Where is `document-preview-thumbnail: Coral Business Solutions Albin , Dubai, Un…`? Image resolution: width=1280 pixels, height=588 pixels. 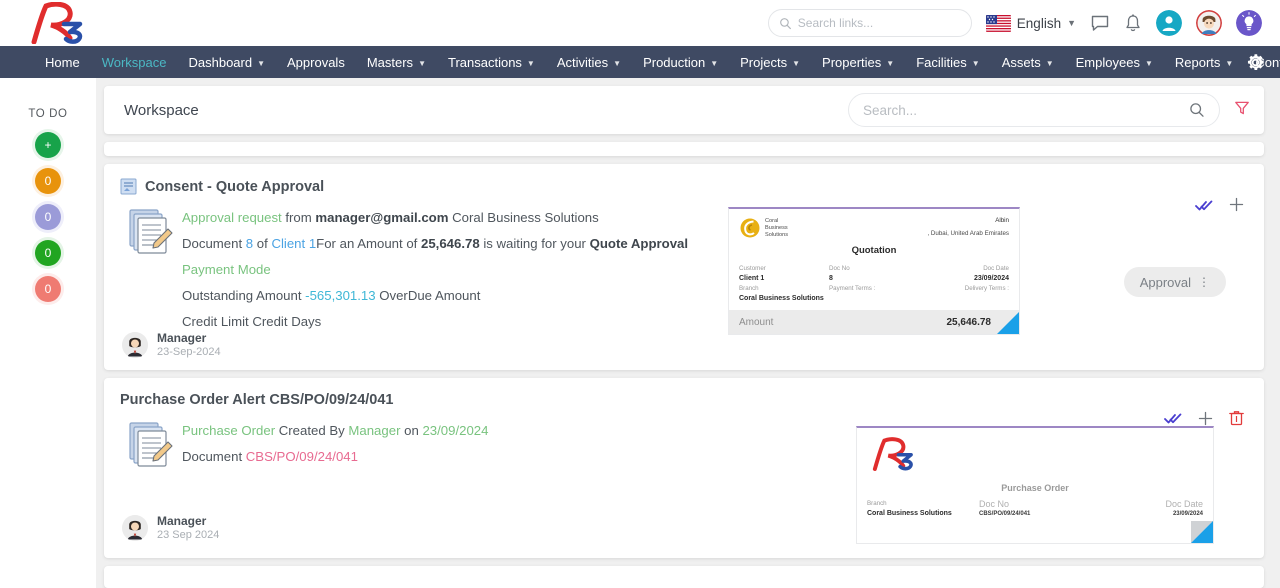 document-preview-thumbnail: Coral Business Solutions Albin , Dubai, Un… is located at coordinates (874, 271).